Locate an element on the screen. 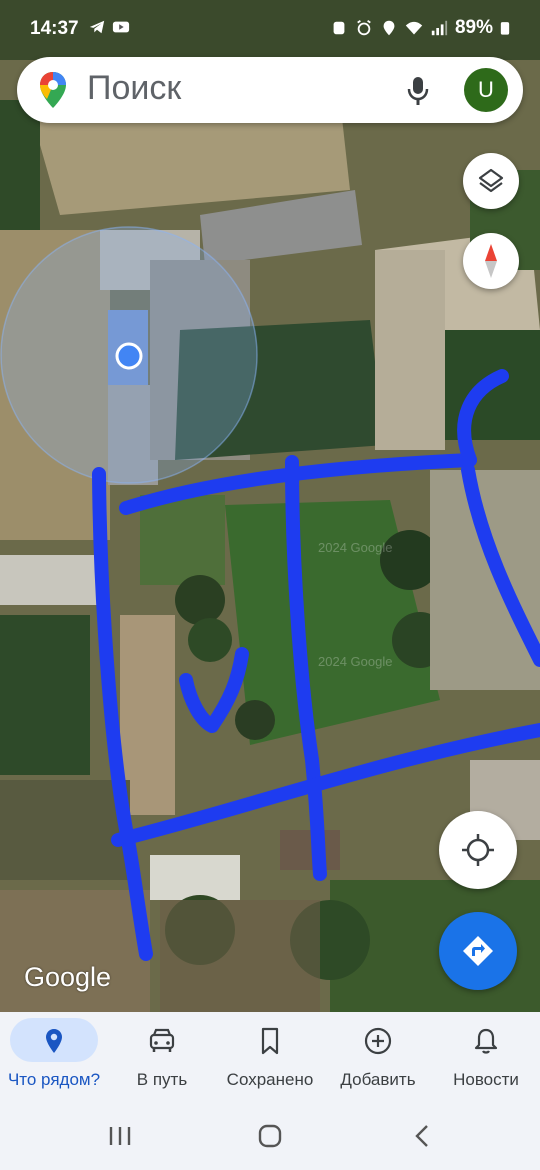 The image size is (540, 1170). map-watermark-2: 2024 Google is located at coordinates (355, 661).